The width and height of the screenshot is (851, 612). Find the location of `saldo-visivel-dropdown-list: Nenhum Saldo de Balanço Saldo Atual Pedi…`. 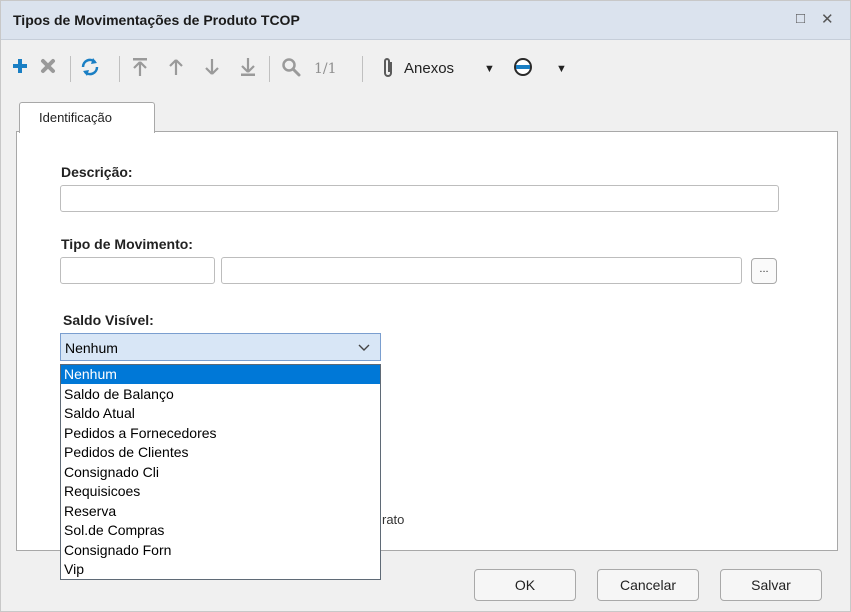

saldo-visivel-dropdown-list: Nenhum Saldo de Balanço Saldo Atual Pedi… is located at coordinates (220, 472).